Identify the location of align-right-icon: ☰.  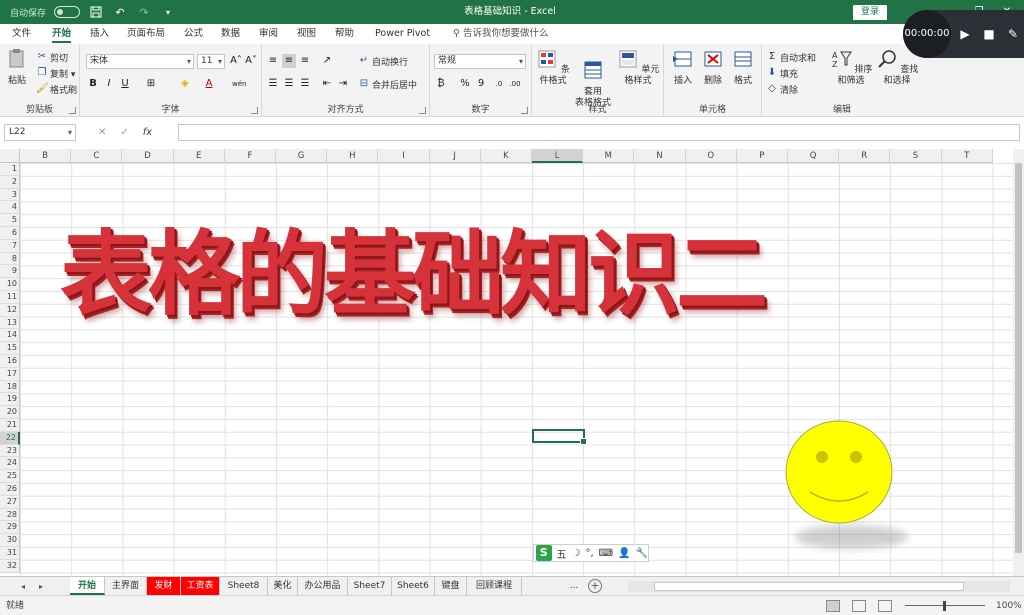
(305, 84).